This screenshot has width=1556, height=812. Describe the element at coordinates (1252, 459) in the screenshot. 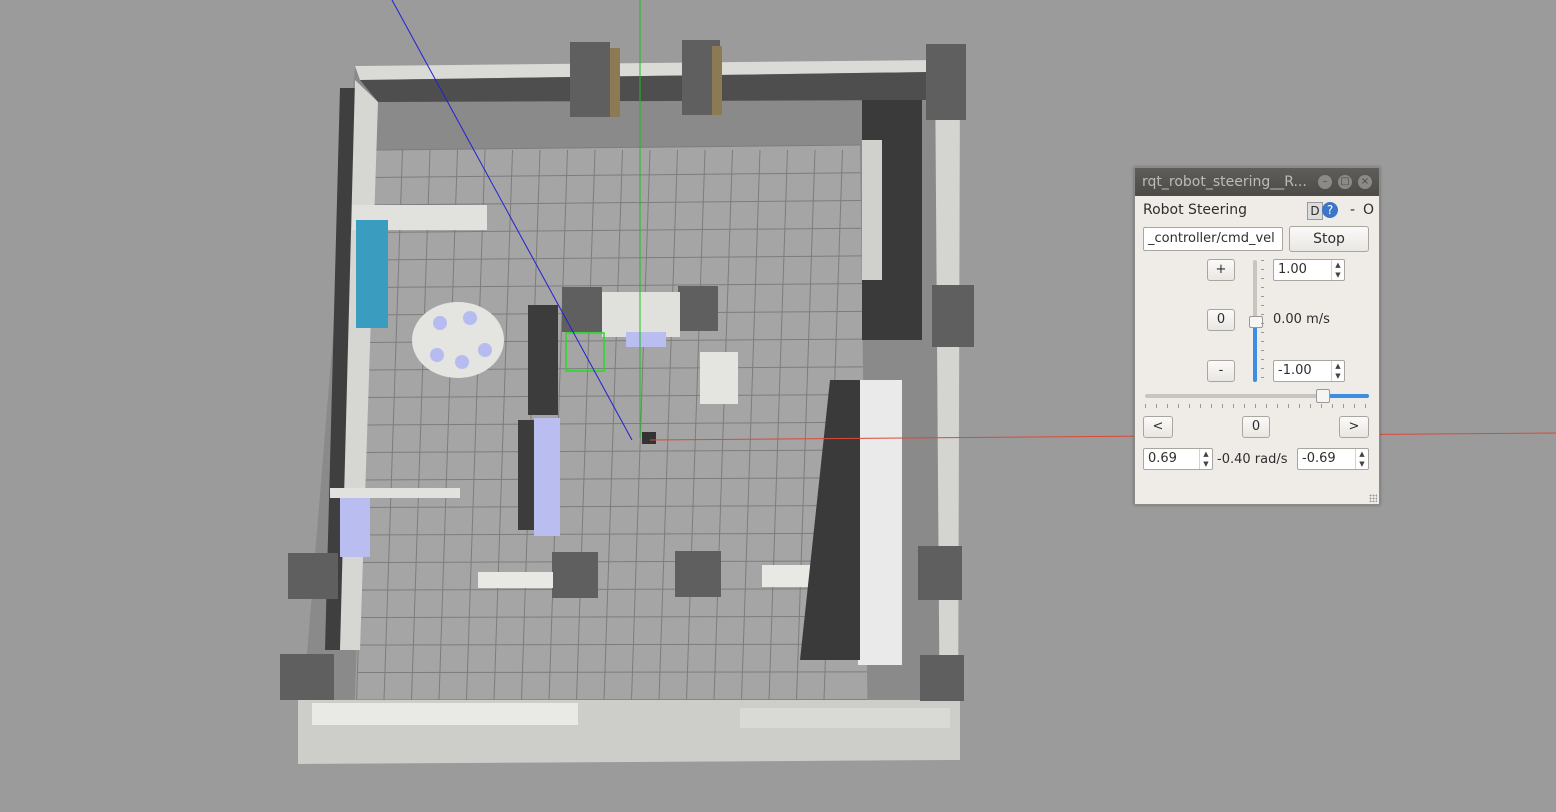

I see `angular-current-velocity: -0.40 rad/s` at that location.